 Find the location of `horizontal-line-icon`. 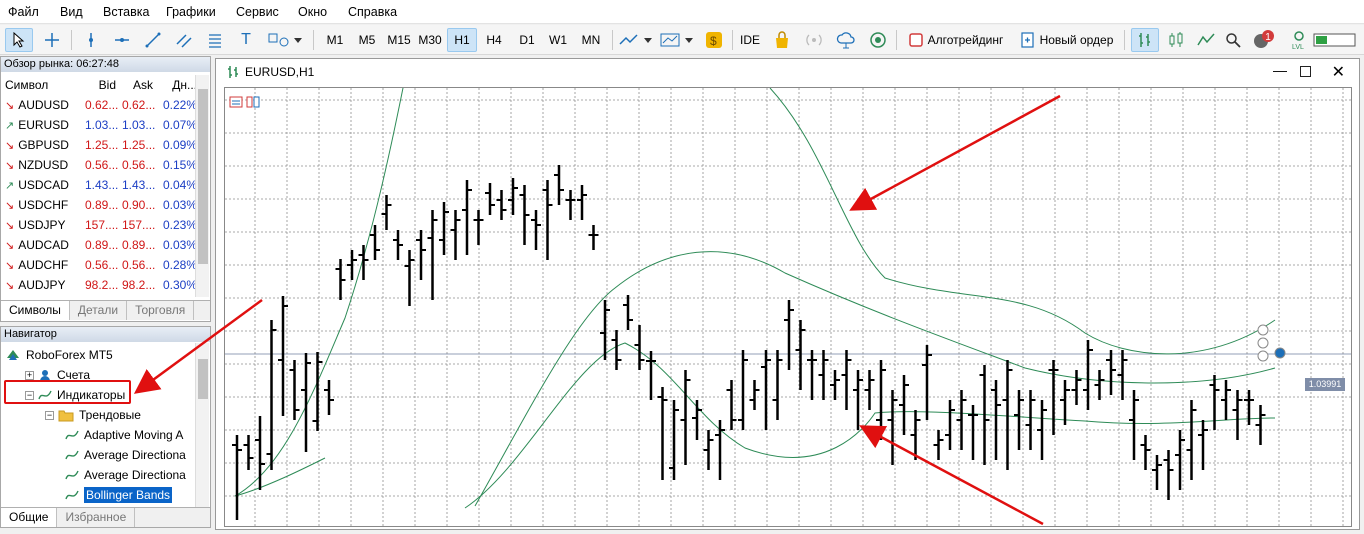

horizontal-line-icon is located at coordinates (122, 40).